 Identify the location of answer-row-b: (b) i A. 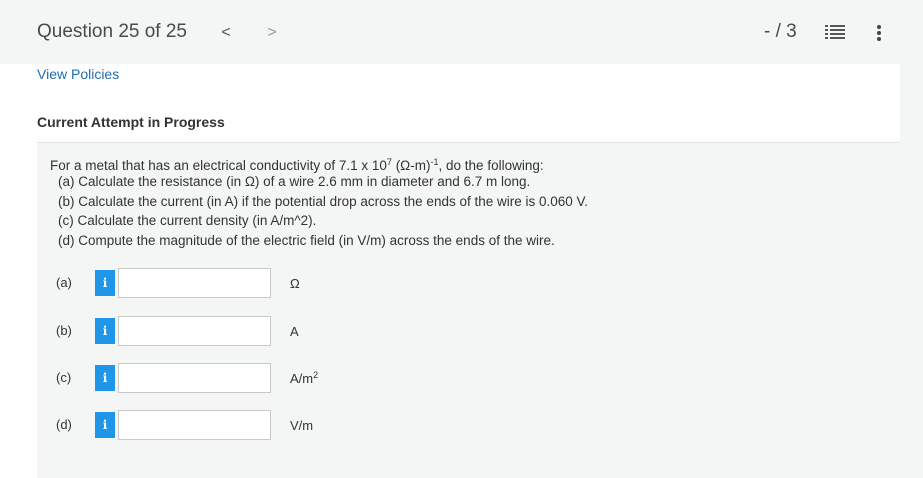
(200, 331).